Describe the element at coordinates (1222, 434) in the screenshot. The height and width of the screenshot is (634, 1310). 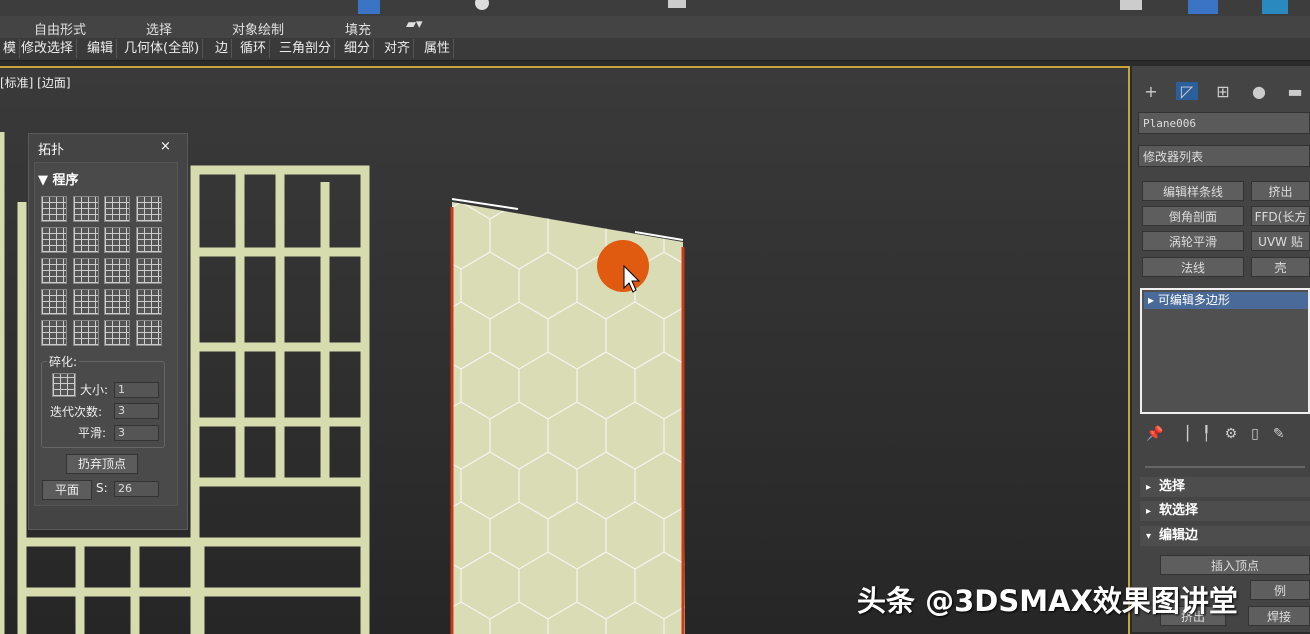
I see `stack-tools-icons: 📌▕╿⚙▯✎` at that location.